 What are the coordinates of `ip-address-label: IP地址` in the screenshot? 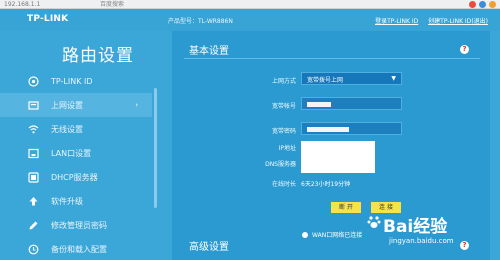 It's located at (287, 148).